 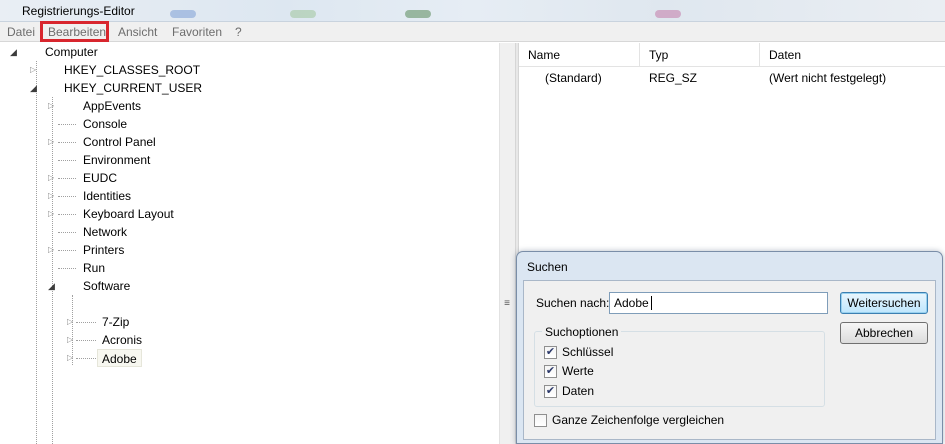 I want to click on tree-node-printers: Printers, so click(x=103, y=250).